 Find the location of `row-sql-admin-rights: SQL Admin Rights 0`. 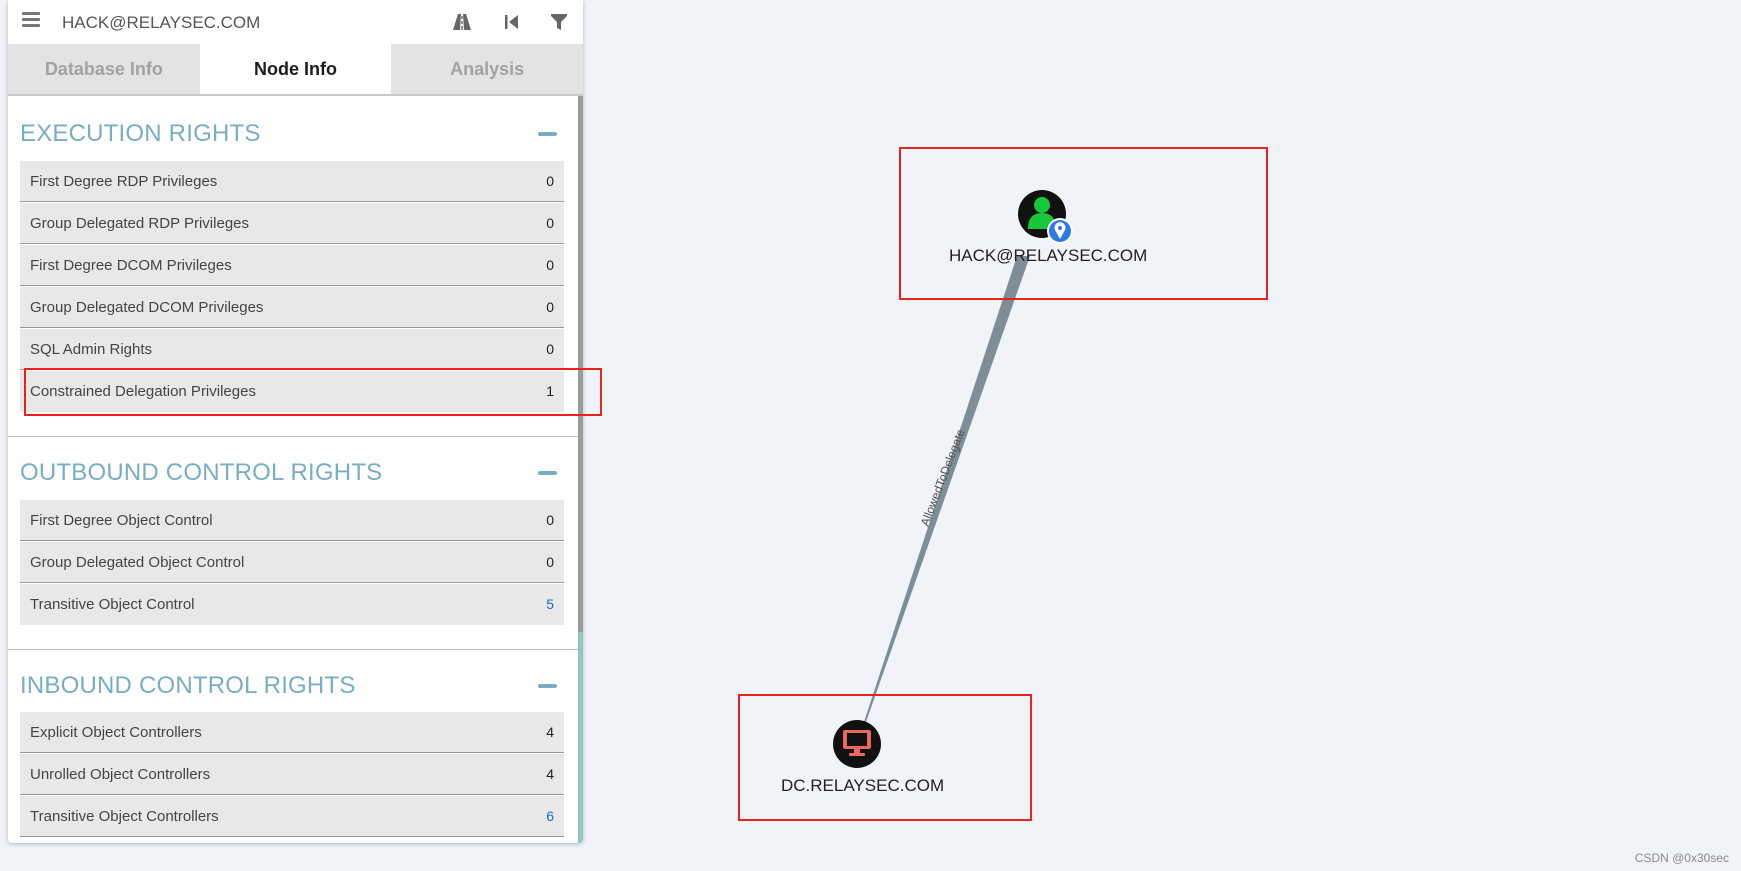

row-sql-admin-rights: SQL Admin Rights 0 is located at coordinates (292, 349).